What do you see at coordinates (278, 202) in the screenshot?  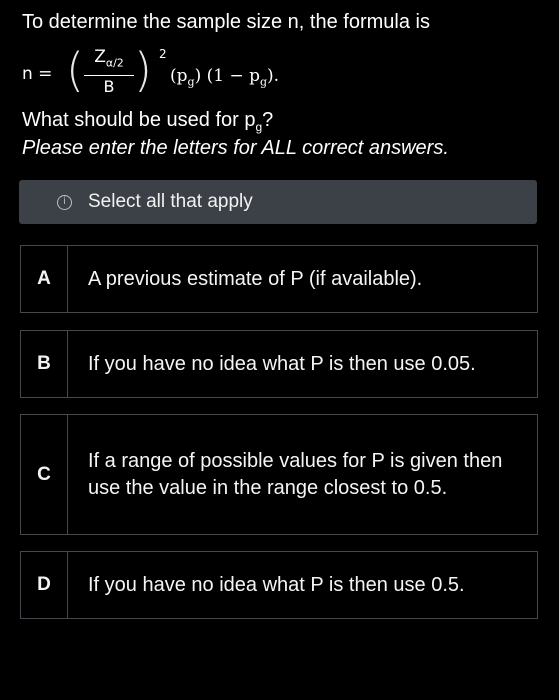 I see `select-all-banner: i Select all that apply` at bounding box center [278, 202].